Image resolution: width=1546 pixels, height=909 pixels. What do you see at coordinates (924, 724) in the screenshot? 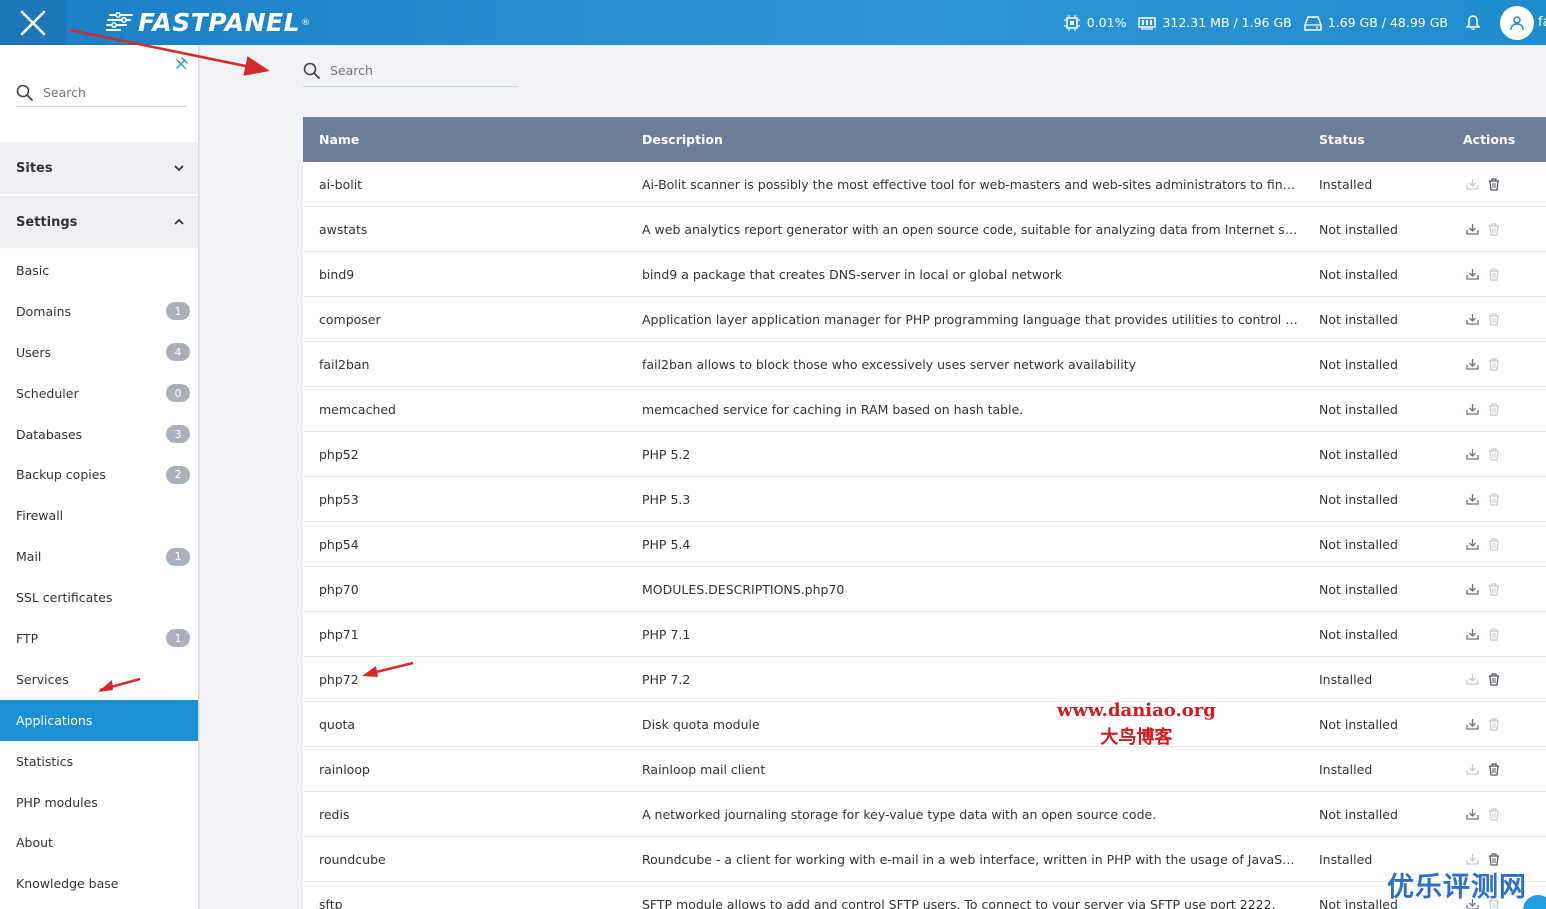
I see `table-row: quota Disk quota module Not installed` at bounding box center [924, 724].